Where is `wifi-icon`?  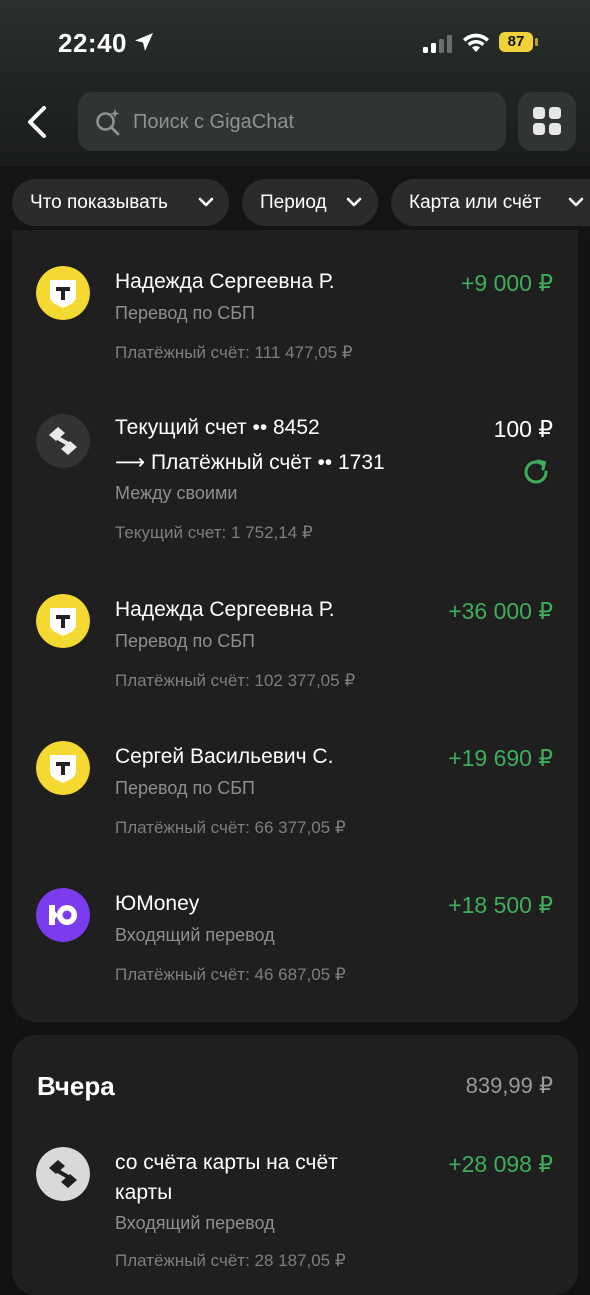 wifi-icon is located at coordinates (476, 42).